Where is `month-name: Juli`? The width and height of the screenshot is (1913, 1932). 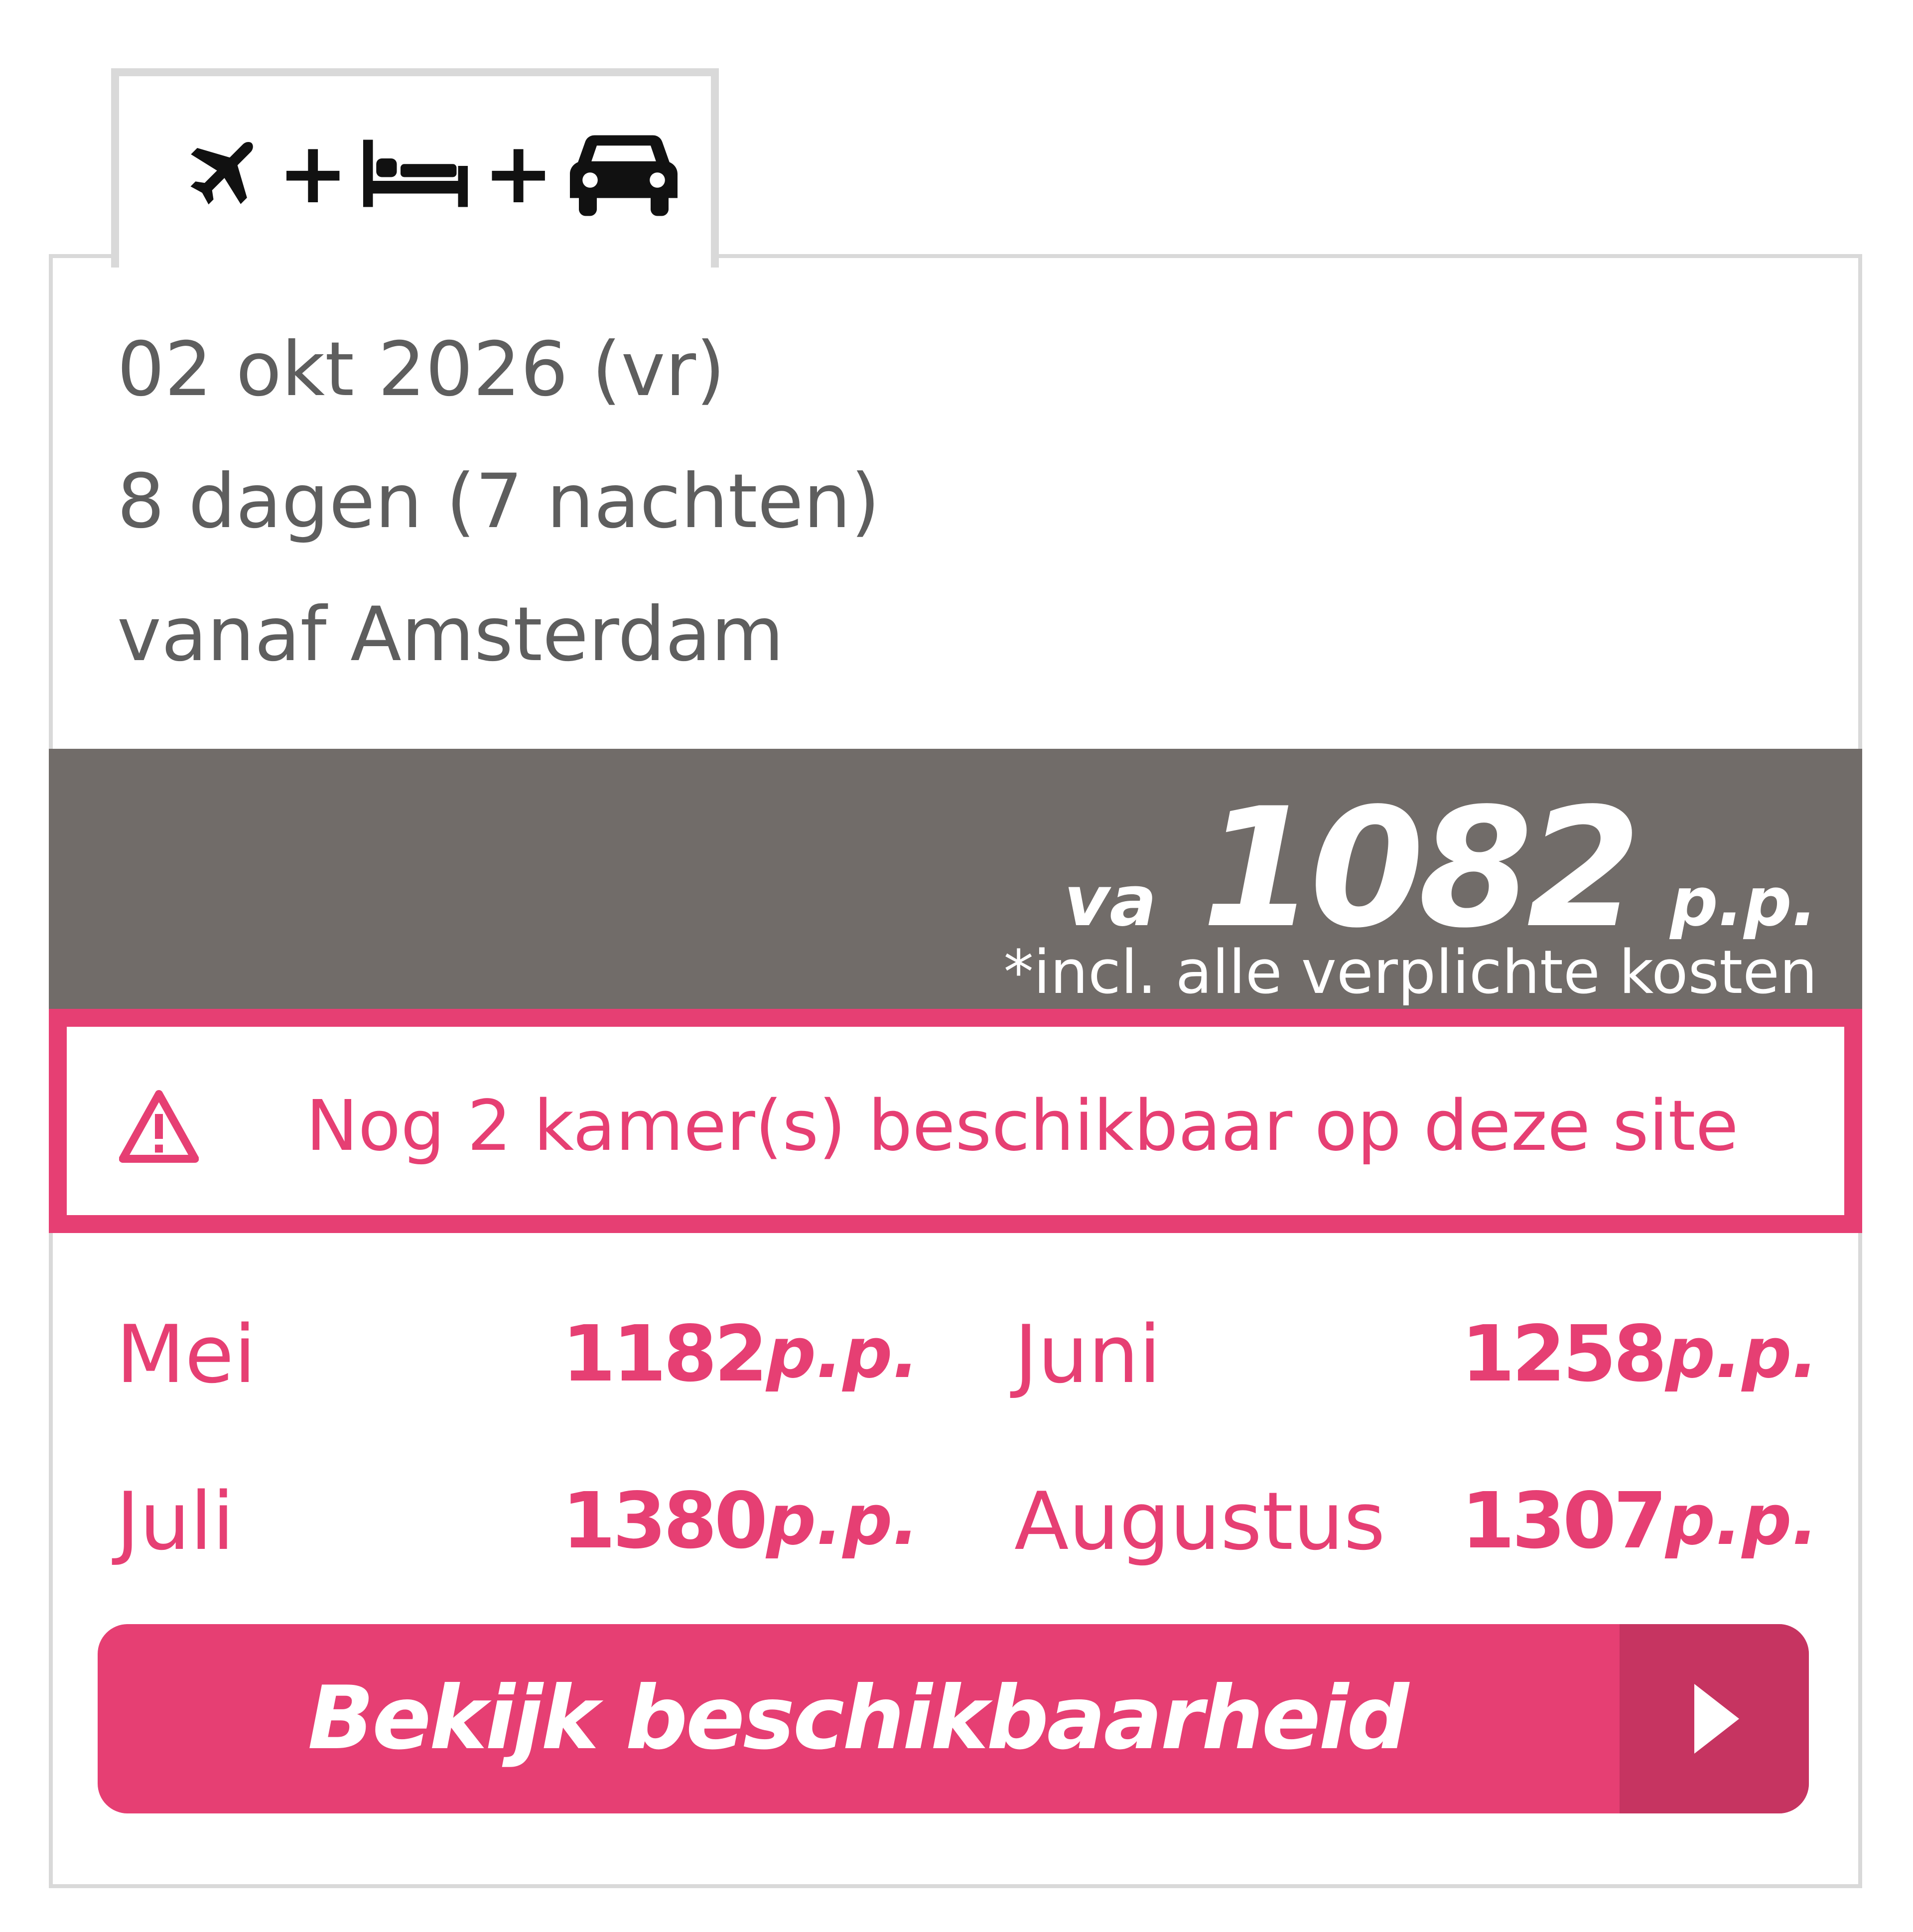
month-name: Juli is located at coordinates (175, 1521).